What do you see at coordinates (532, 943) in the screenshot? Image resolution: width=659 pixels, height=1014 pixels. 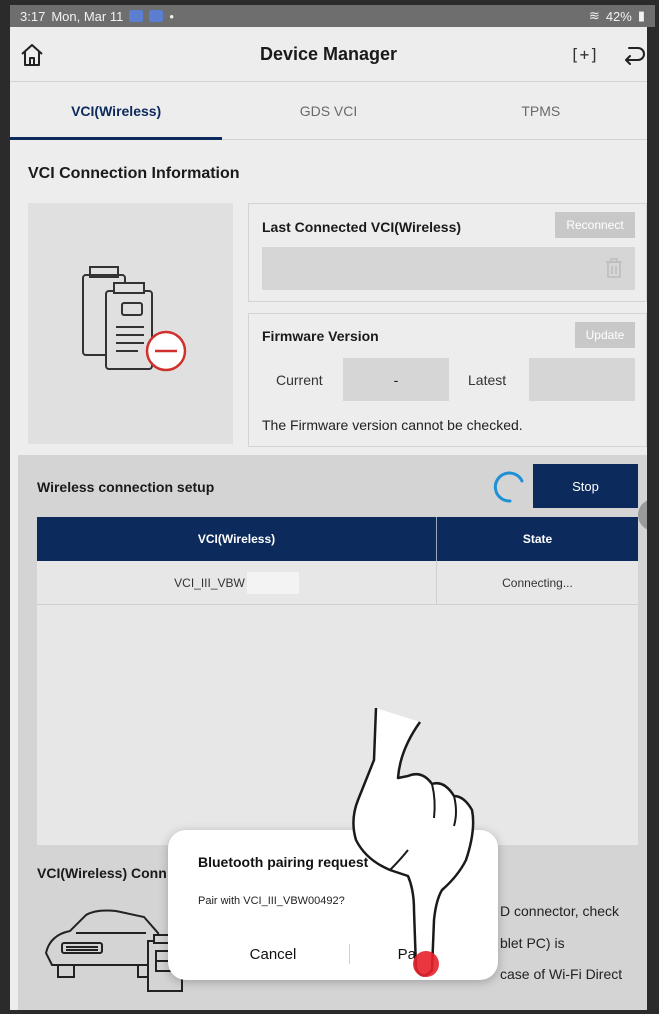 I see `guide-text-2: blet PC) is` at bounding box center [532, 943].